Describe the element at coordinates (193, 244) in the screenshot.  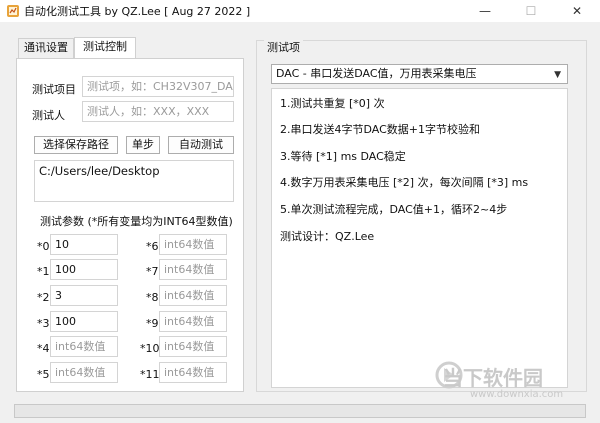
I see `param-input-6: int64数值` at that location.